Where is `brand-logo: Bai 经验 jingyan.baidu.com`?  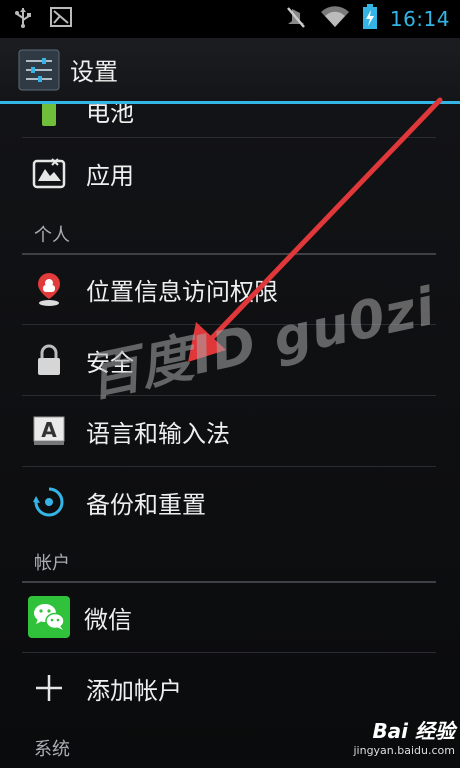
brand-logo: Bai 经验 jingyan.baidu.com is located at coordinates (397, 740).